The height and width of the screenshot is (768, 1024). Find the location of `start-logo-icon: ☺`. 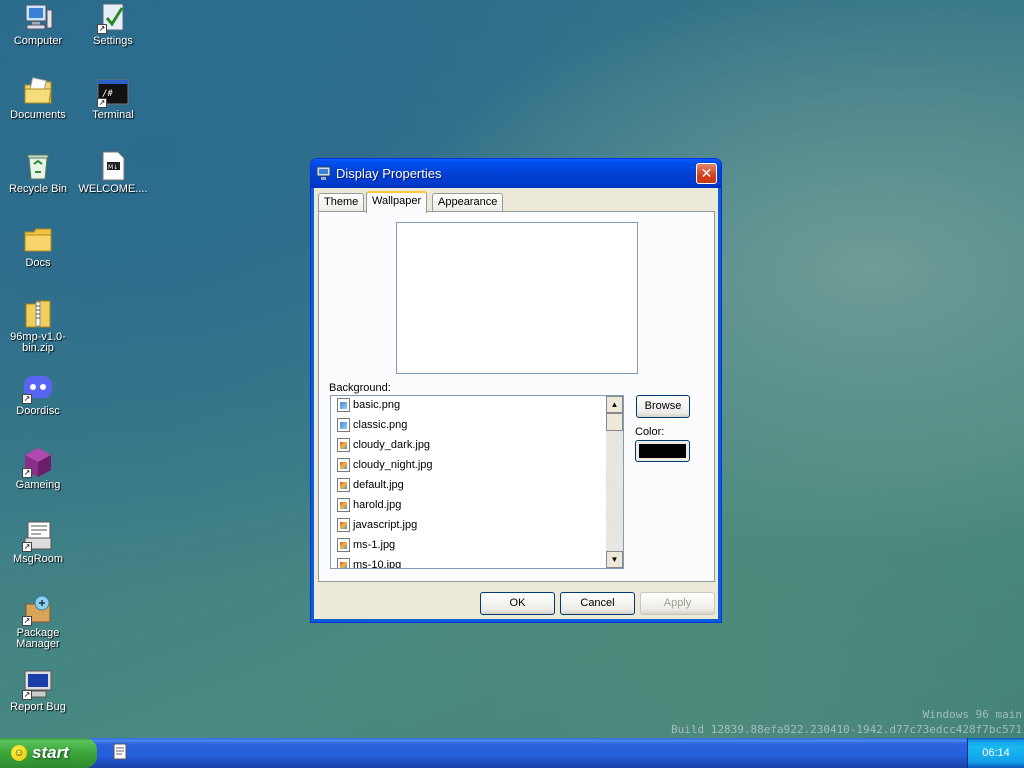

start-logo-icon: ☺ is located at coordinates (19, 753).